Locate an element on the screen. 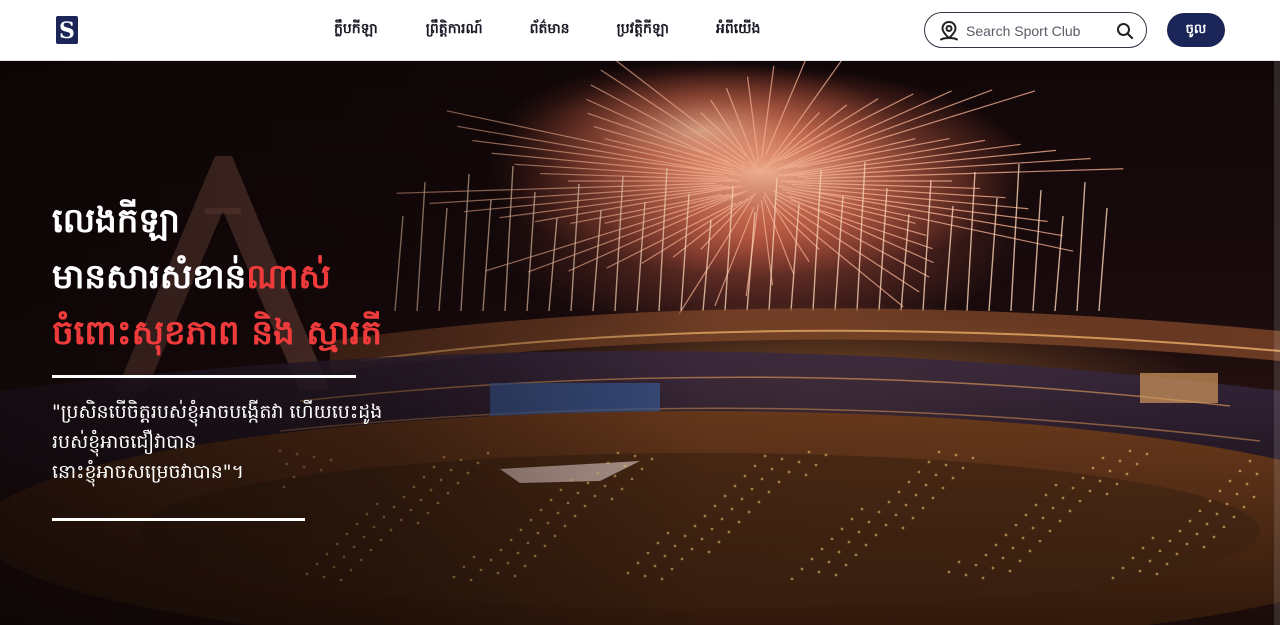 This screenshot has width=1280, height=625. svg-text: S is located at coordinates (67, 31).